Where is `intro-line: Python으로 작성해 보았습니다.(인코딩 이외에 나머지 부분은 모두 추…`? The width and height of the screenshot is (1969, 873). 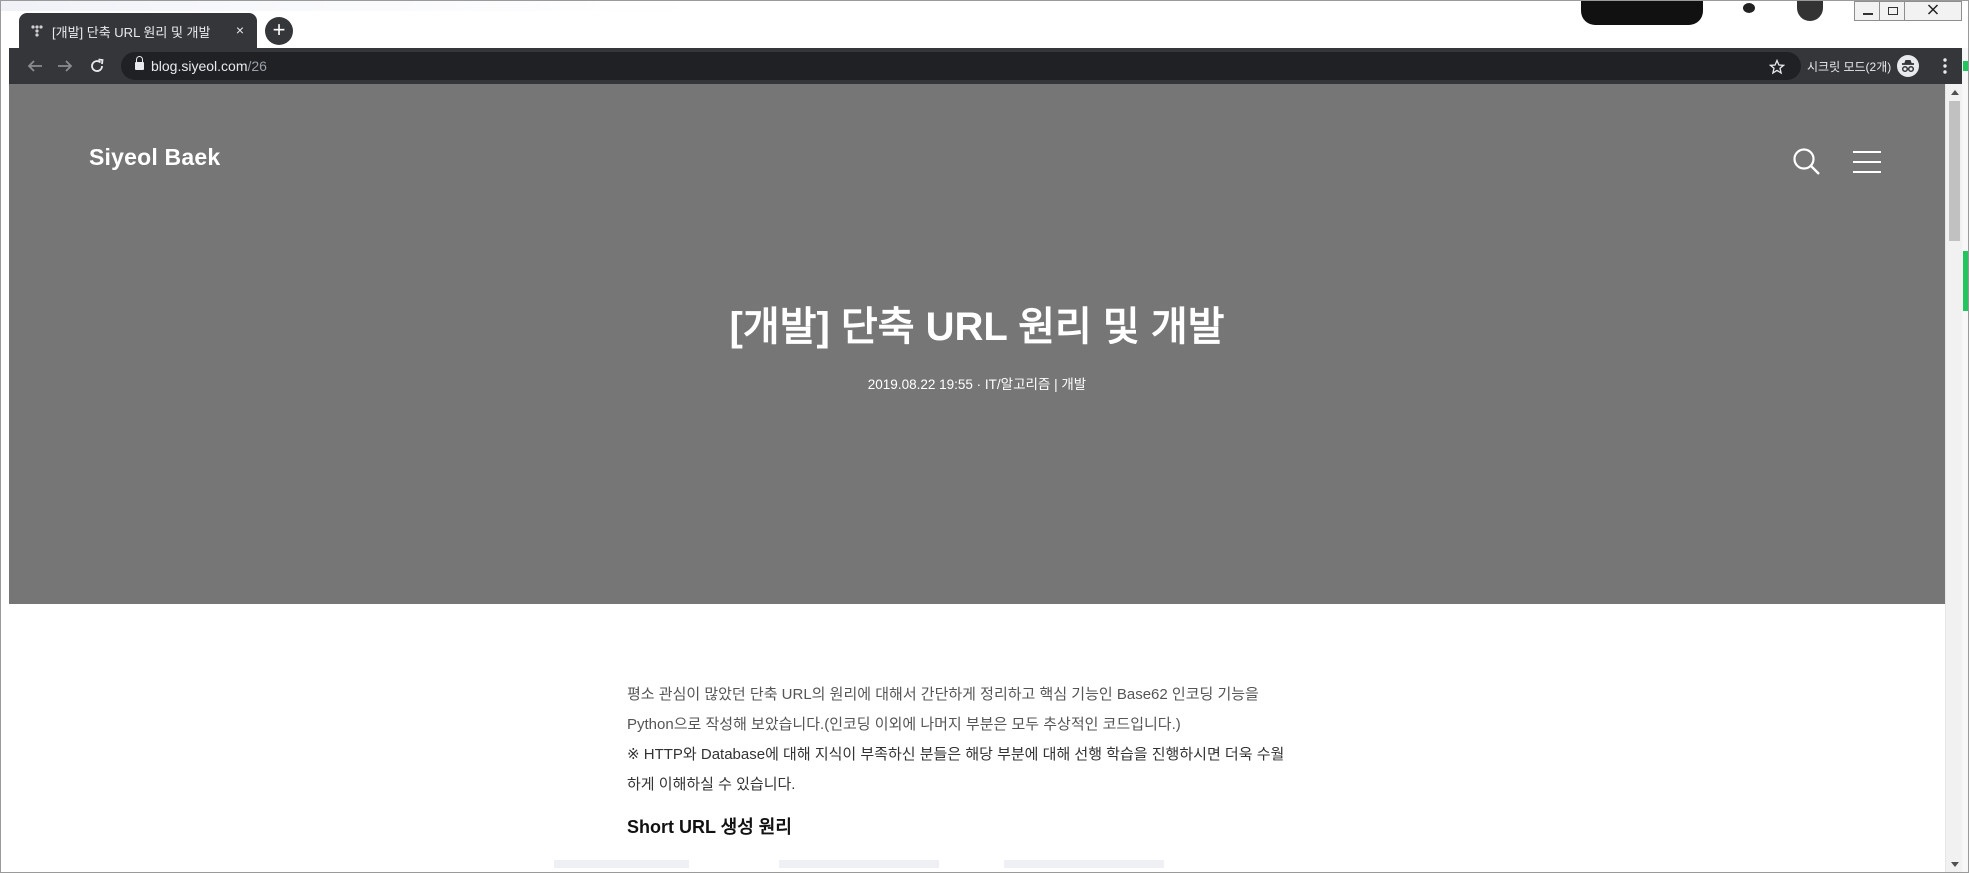
intro-line: Python으로 작성해 보았습니다.(인코딩 이외에 나머지 부분은 모두 추… is located at coordinates (904, 724).